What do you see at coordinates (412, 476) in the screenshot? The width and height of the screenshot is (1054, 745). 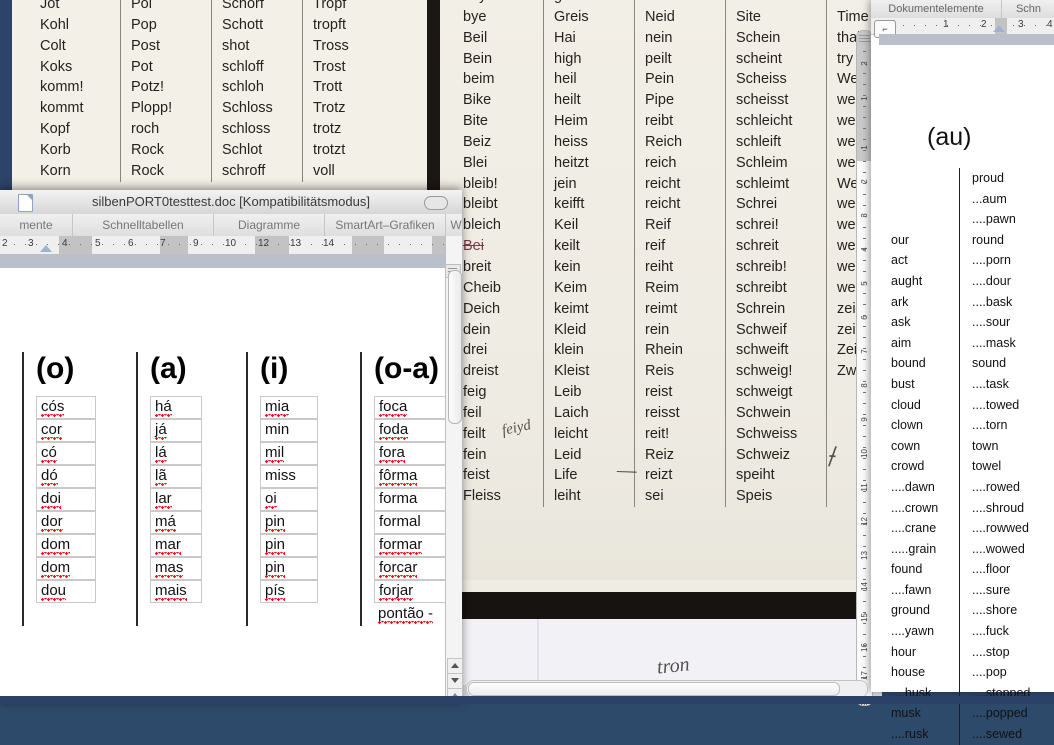 I see `table-cell: fôrma` at bounding box center [412, 476].